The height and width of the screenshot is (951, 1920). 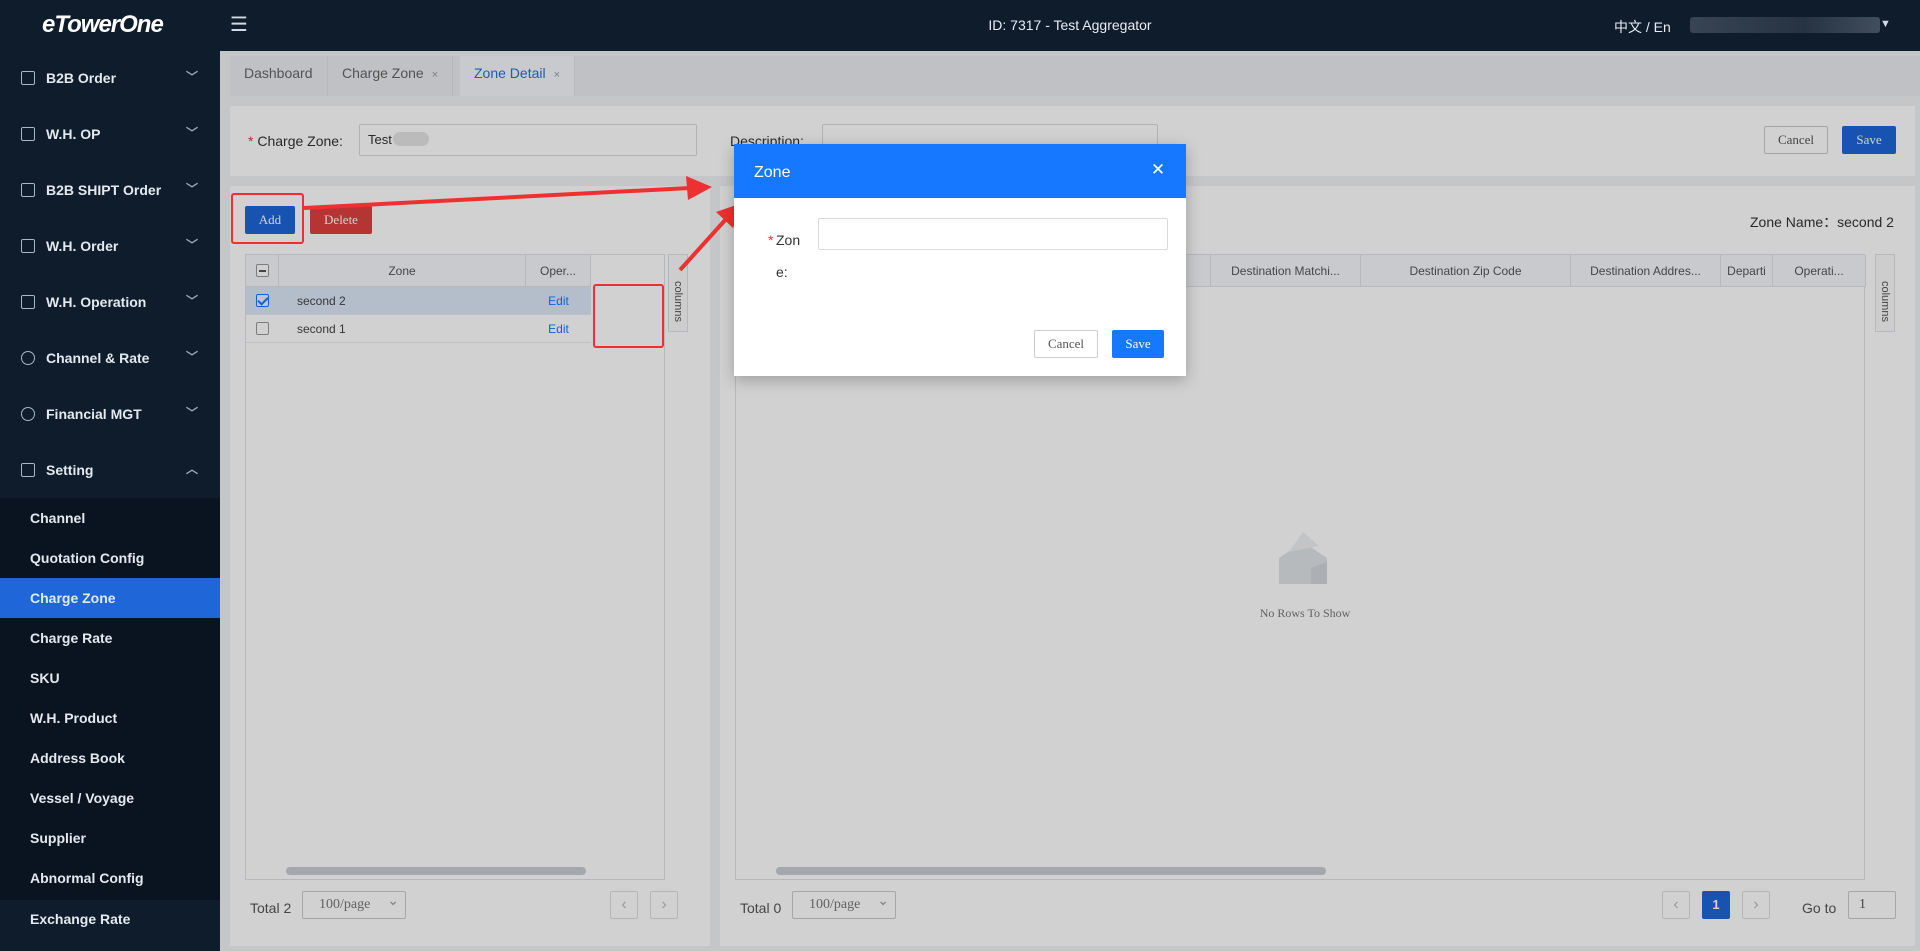 I want to click on chevron-up-icon: ︿, so click(x=192, y=469).